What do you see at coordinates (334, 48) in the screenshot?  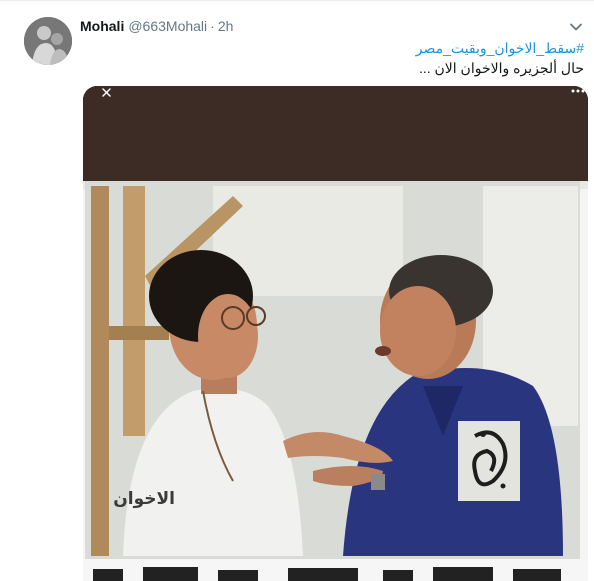 I see `hashtag-link: #سقط_الاخوان_وبقيت_مصر` at bounding box center [334, 48].